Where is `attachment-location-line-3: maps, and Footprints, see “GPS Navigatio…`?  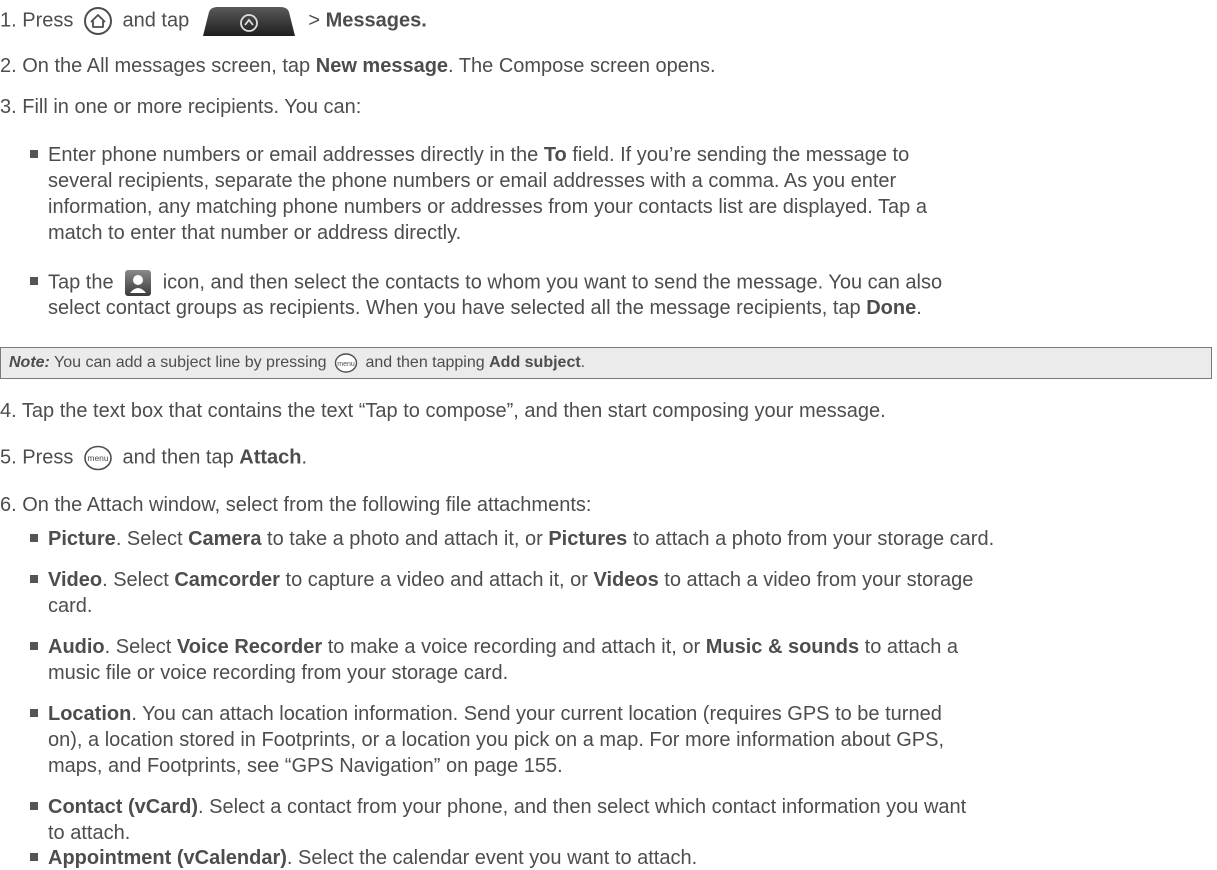 attachment-location-line-3: maps, and Footprints, see “GPS Navigatio… is located at coordinates (305, 766).